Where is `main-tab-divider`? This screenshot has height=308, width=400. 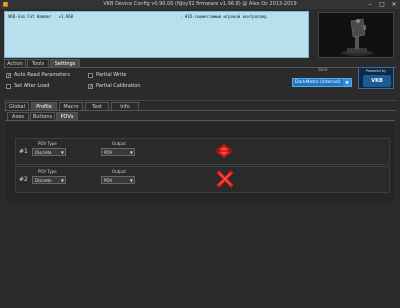 main-tab-divider is located at coordinates (200, 110).